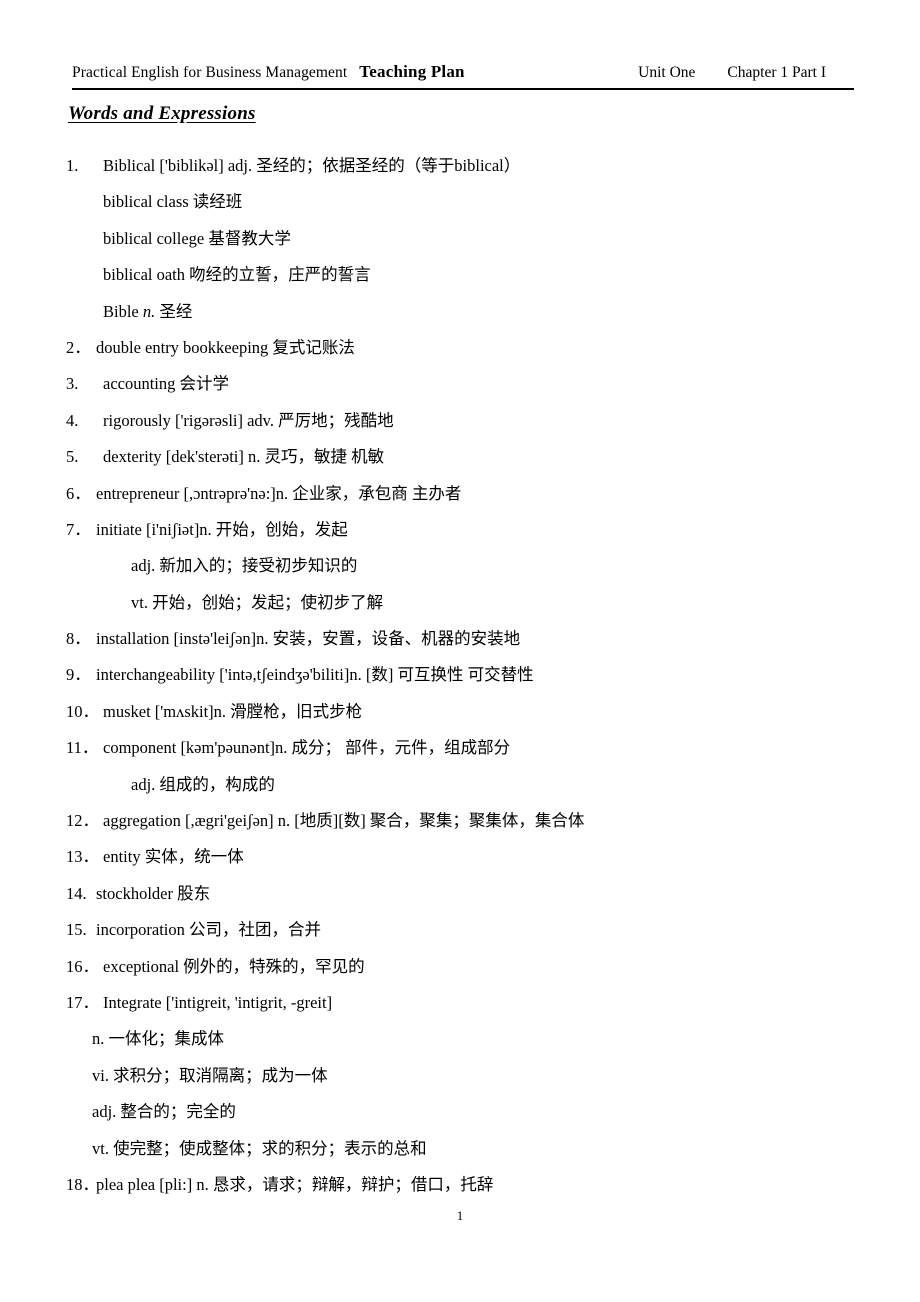 The image size is (920, 1302). I want to click on list-item: 15. incorporation 公司，社团，合并, so click(460, 930).